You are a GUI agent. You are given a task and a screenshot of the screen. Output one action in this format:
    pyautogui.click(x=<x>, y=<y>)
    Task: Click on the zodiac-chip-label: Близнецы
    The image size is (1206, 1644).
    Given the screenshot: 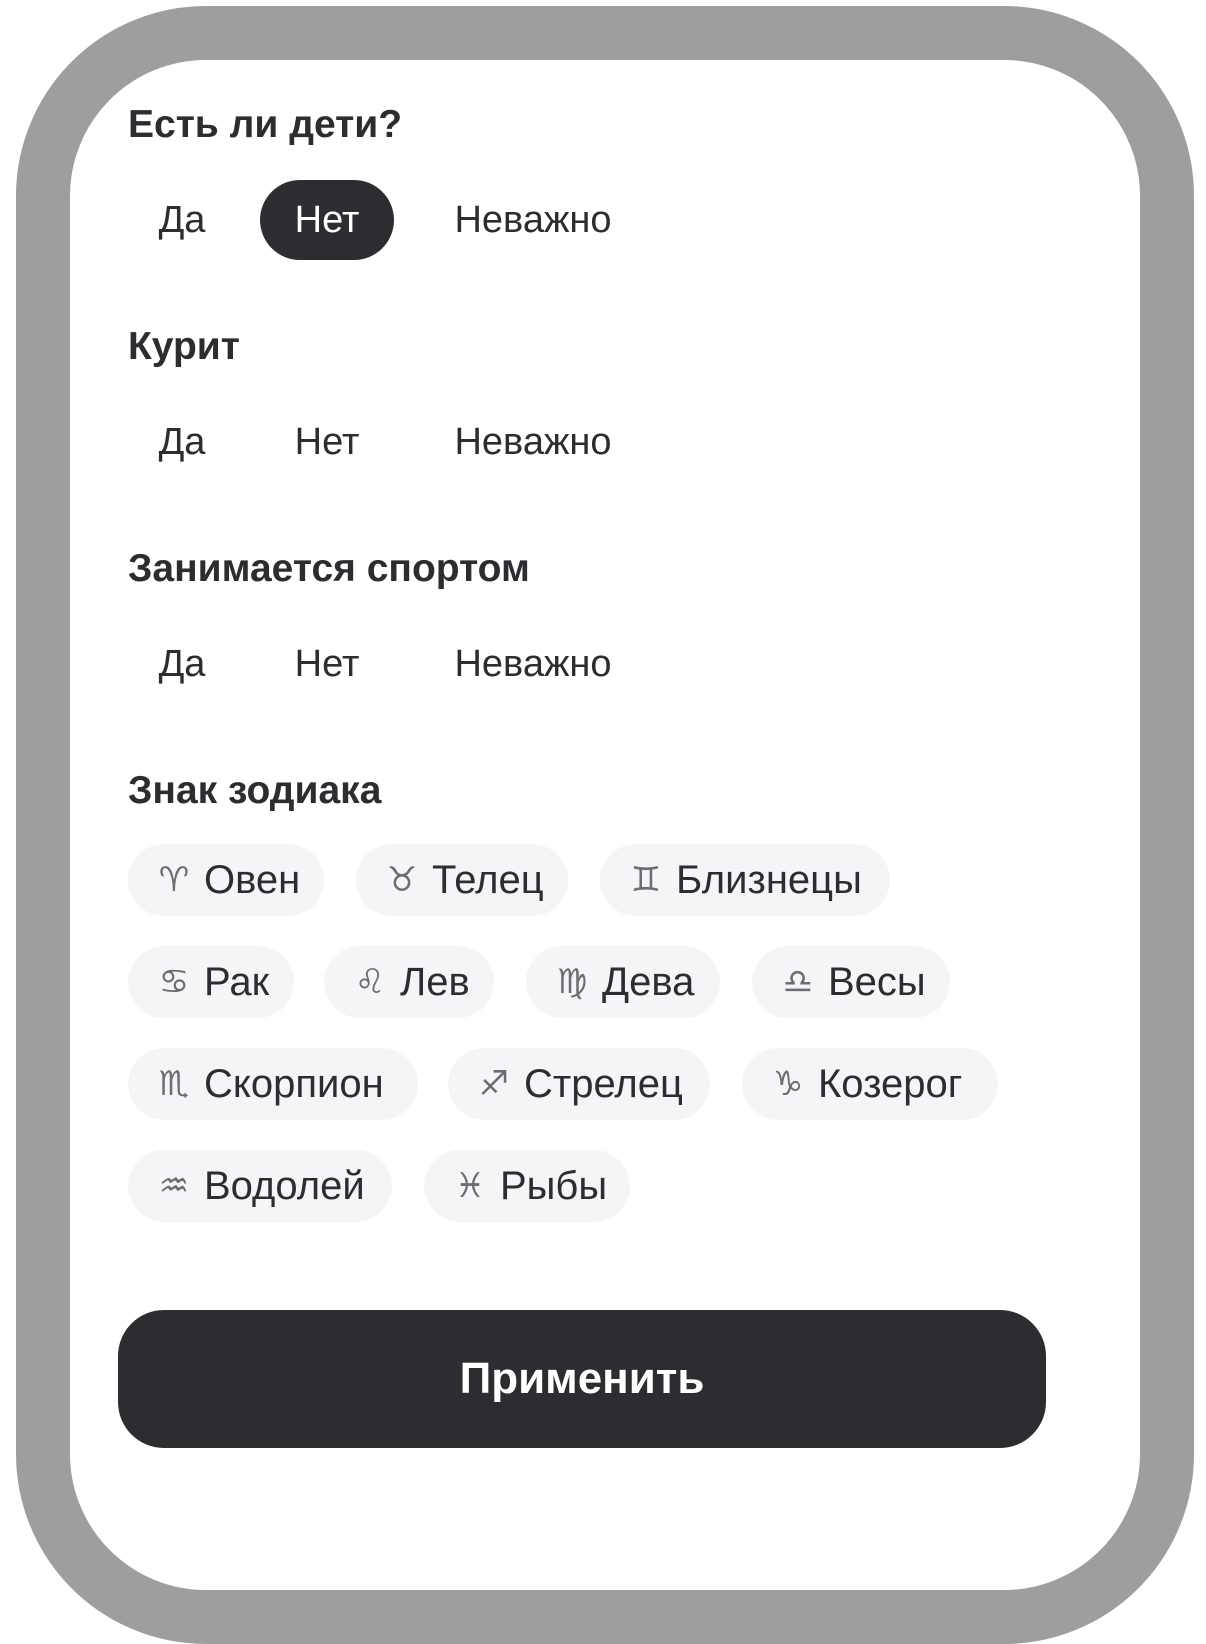 What is the action you would take?
    pyautogui.click(x=769, y=880)
    